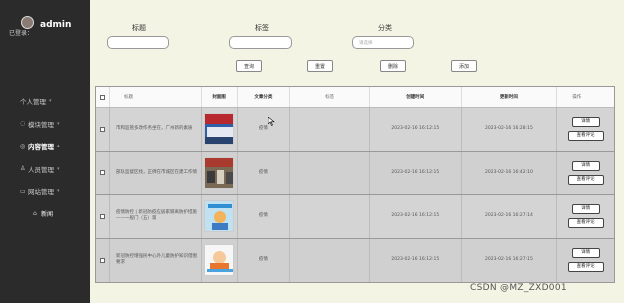 The height and width of the screenshot is (303, 624). Describe the element at coordinates (156, 216) in the screenshot. I see `row-title: 疫情防控 | 新冠防疫应居家隔离防护措施——一般门（五）第` at that location.